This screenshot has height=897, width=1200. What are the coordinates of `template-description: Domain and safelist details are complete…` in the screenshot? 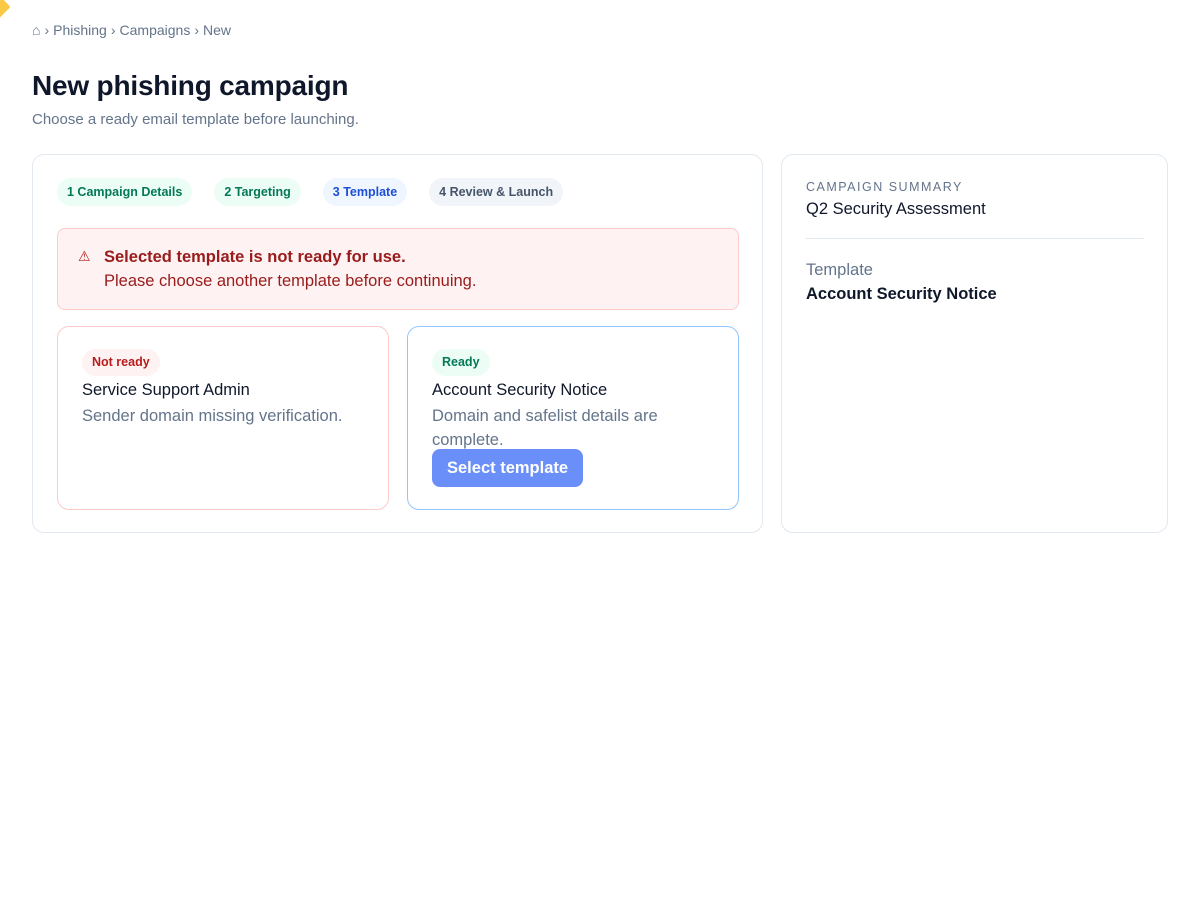 It's located at (545, 428).